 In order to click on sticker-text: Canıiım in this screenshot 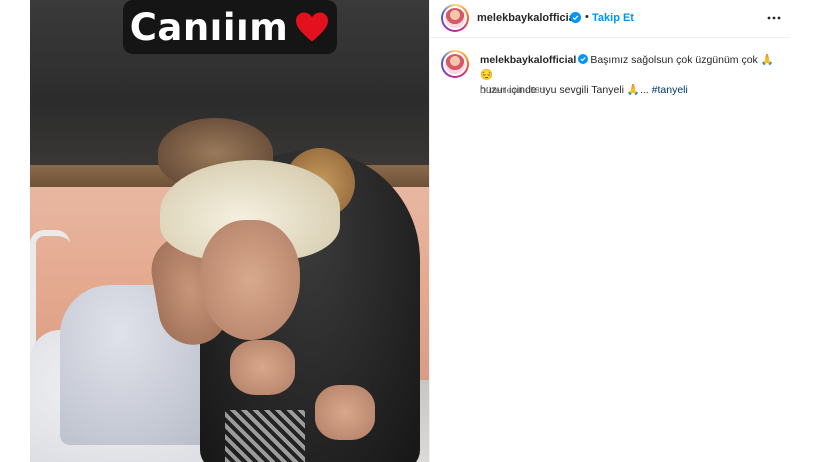, I will do `click(209, 27)`.